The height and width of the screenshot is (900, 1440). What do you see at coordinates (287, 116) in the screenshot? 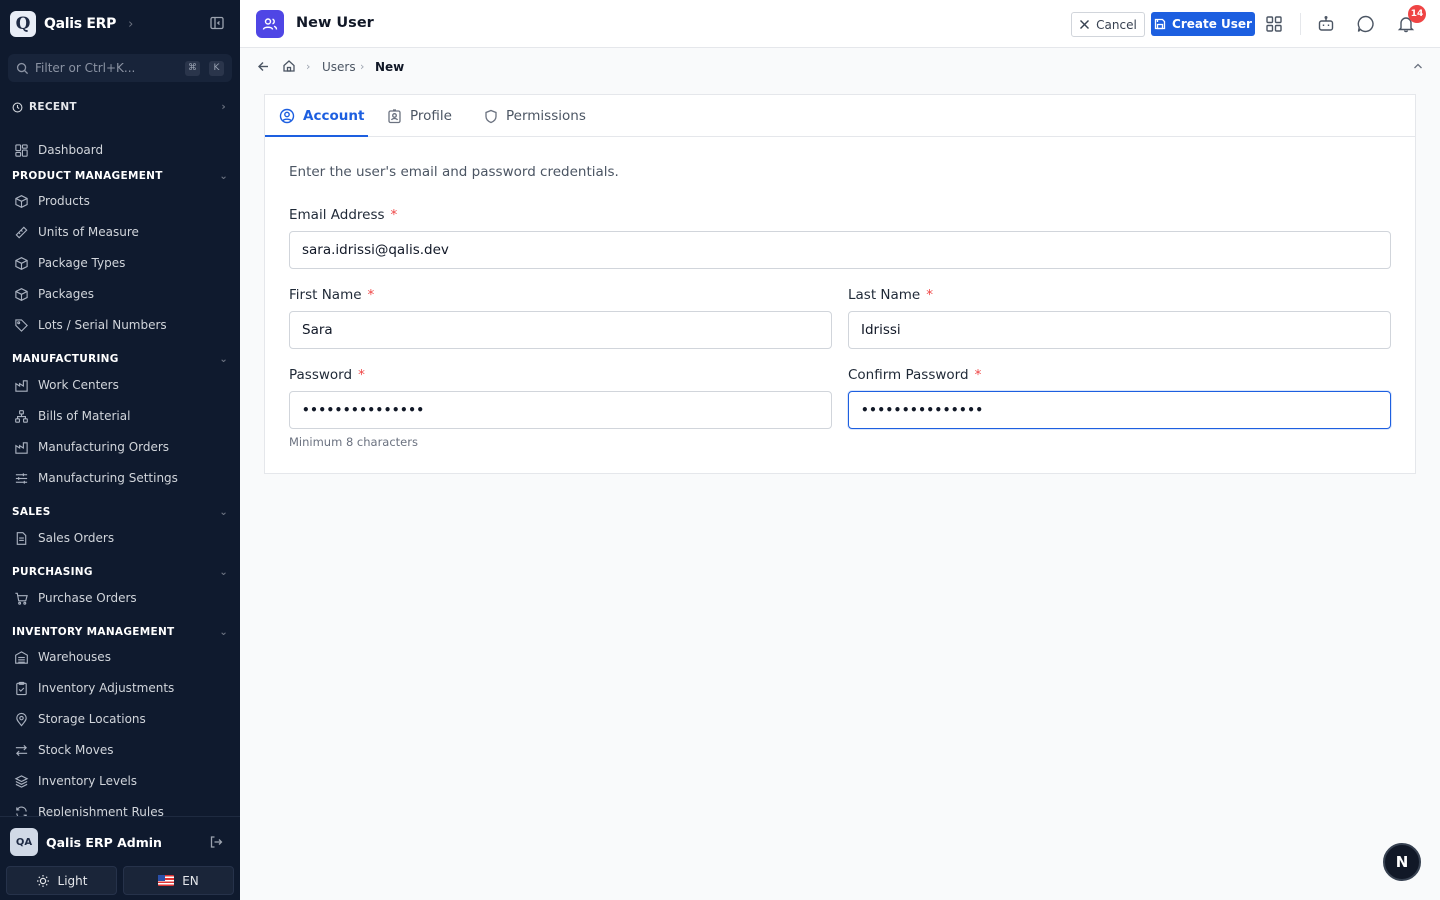
I see `user-circle-icon` at bounding box center [287, 116].